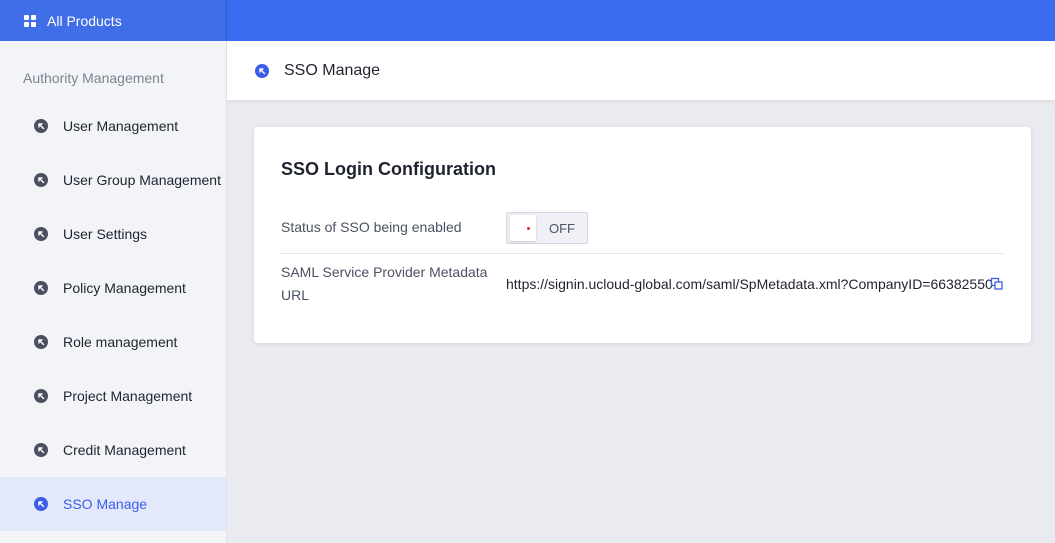 This screenshot has width=1055, height=543. I want to click on all-products-button: All Products, so click(113, 20).